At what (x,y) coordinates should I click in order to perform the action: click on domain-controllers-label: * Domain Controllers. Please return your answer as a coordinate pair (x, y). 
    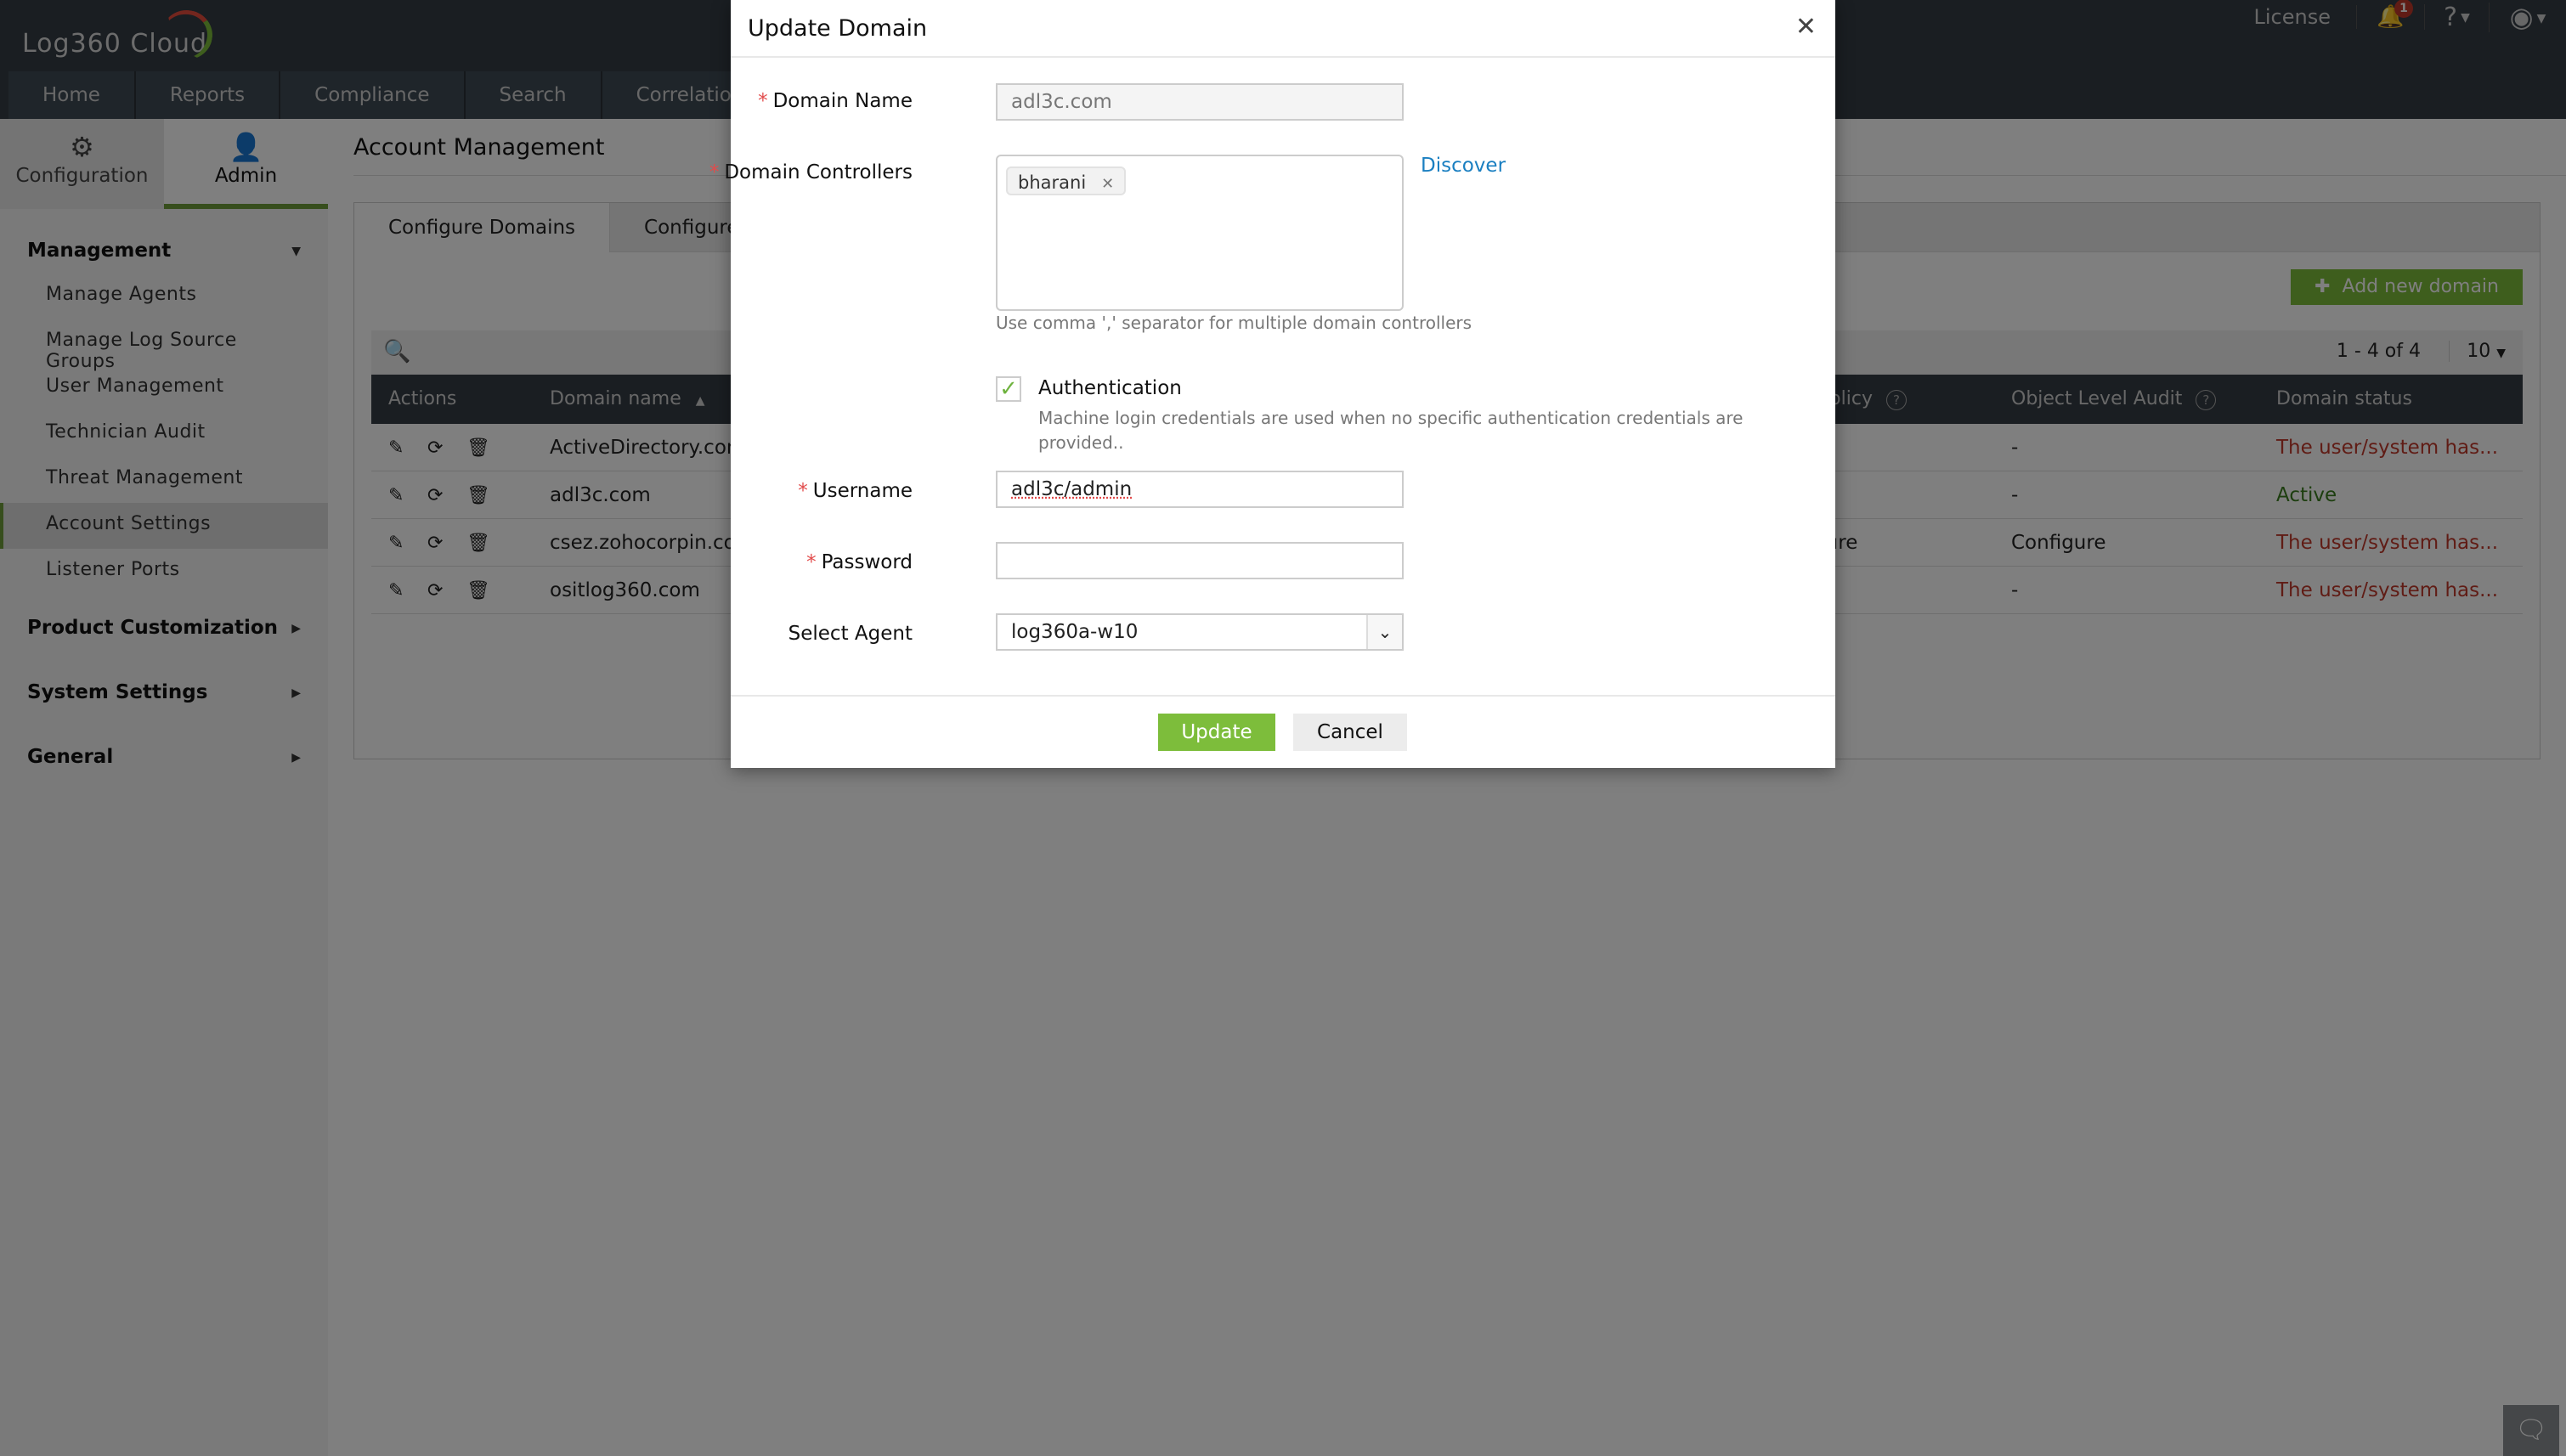
    Looking at the image, I should click on (811, 172).